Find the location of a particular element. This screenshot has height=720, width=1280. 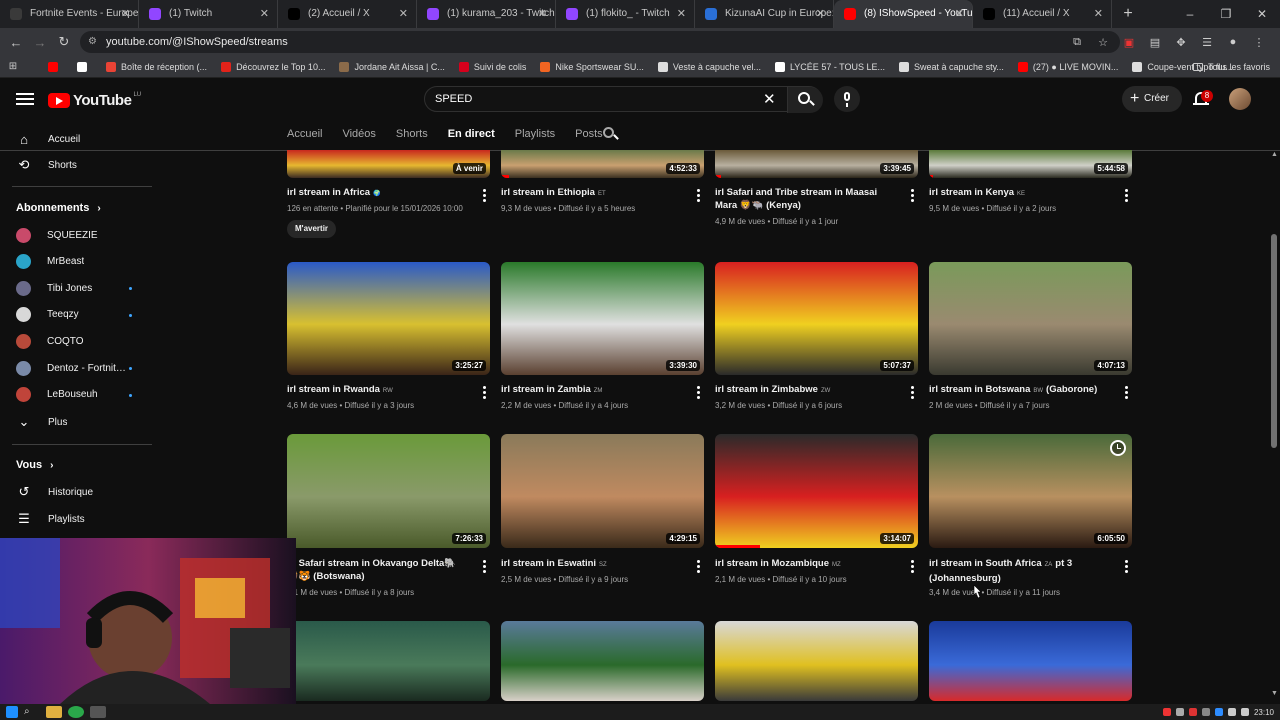

browser-menu-icon: ⋮ is located at coordinates (1259, 42).